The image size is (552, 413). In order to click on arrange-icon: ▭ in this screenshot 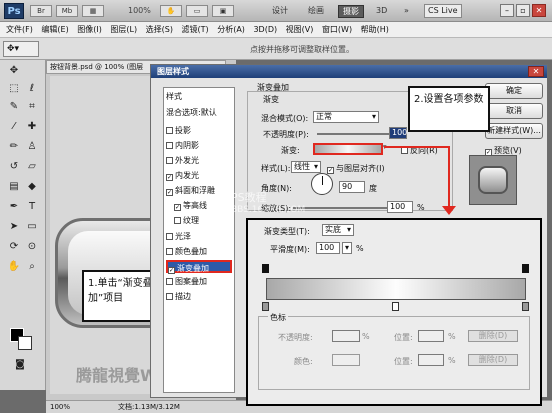, I will do `click(197, 11)`.